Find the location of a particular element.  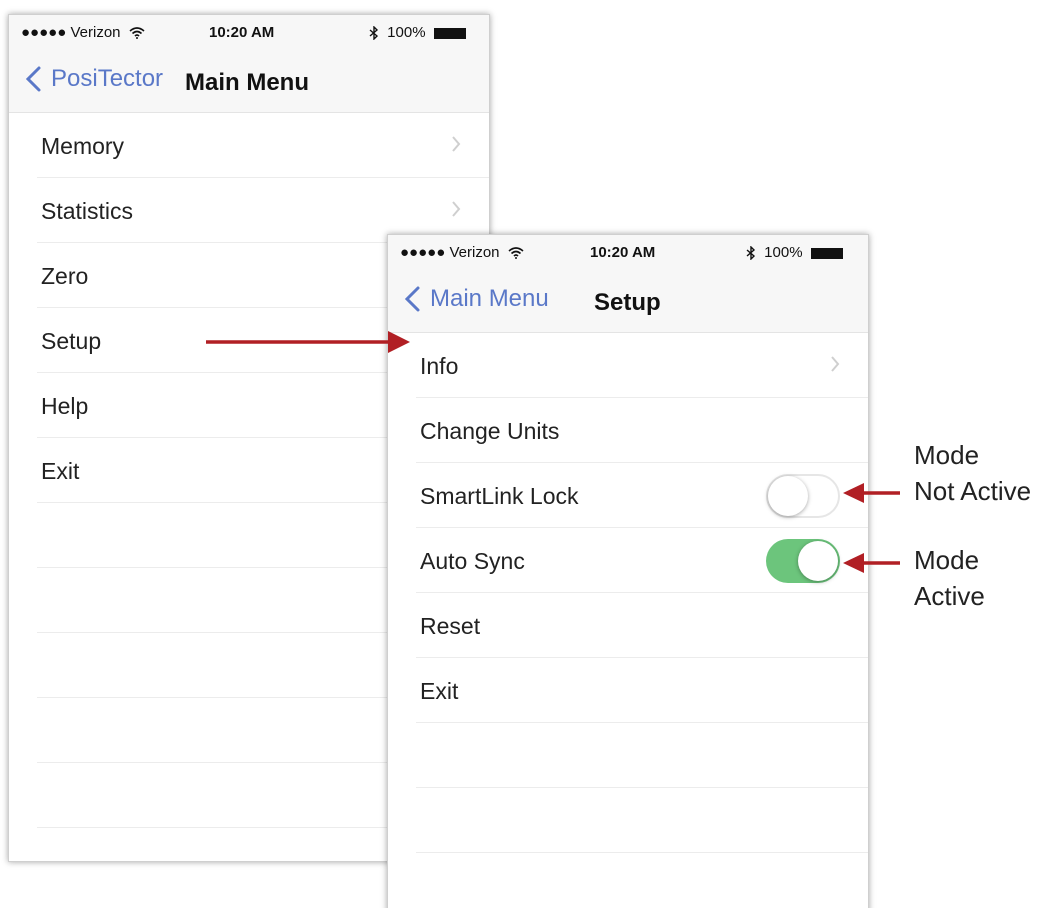

setup-item-smartlink-lock: SmartLink Lock is located at coordinates (642, 495).